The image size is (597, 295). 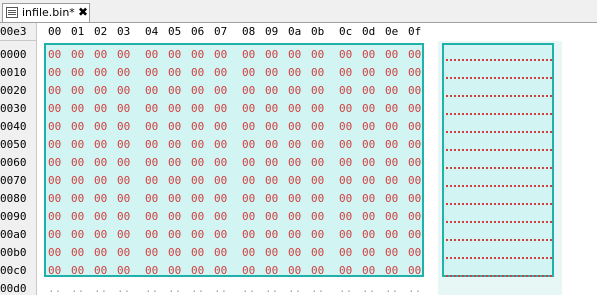 I want to click on tab-infile: infile.bin* ✖, so click(x=46, y=12).